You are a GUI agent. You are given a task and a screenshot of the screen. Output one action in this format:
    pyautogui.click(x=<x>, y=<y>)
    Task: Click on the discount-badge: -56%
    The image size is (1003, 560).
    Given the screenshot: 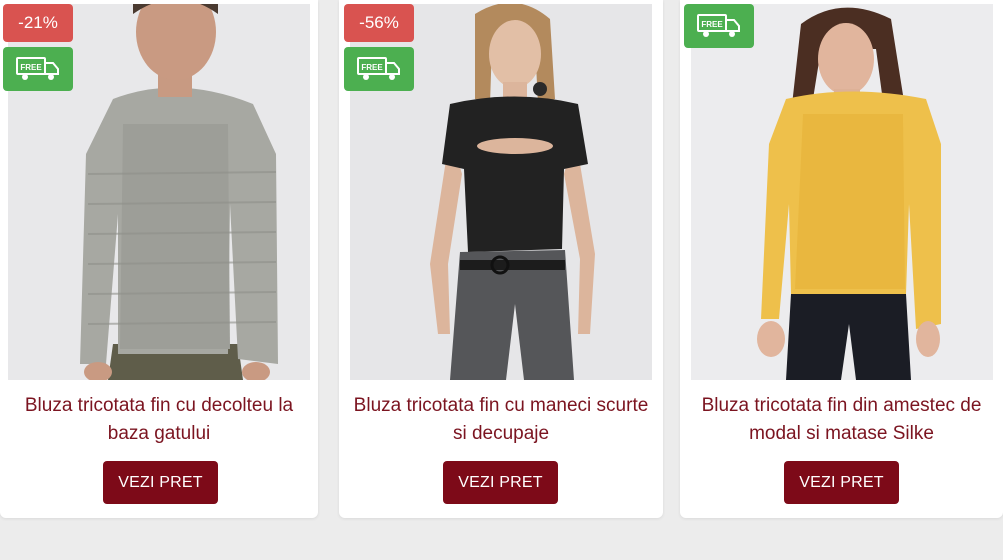 What is the action you would take?
    pyautogui.click(x=379, y=23)
    